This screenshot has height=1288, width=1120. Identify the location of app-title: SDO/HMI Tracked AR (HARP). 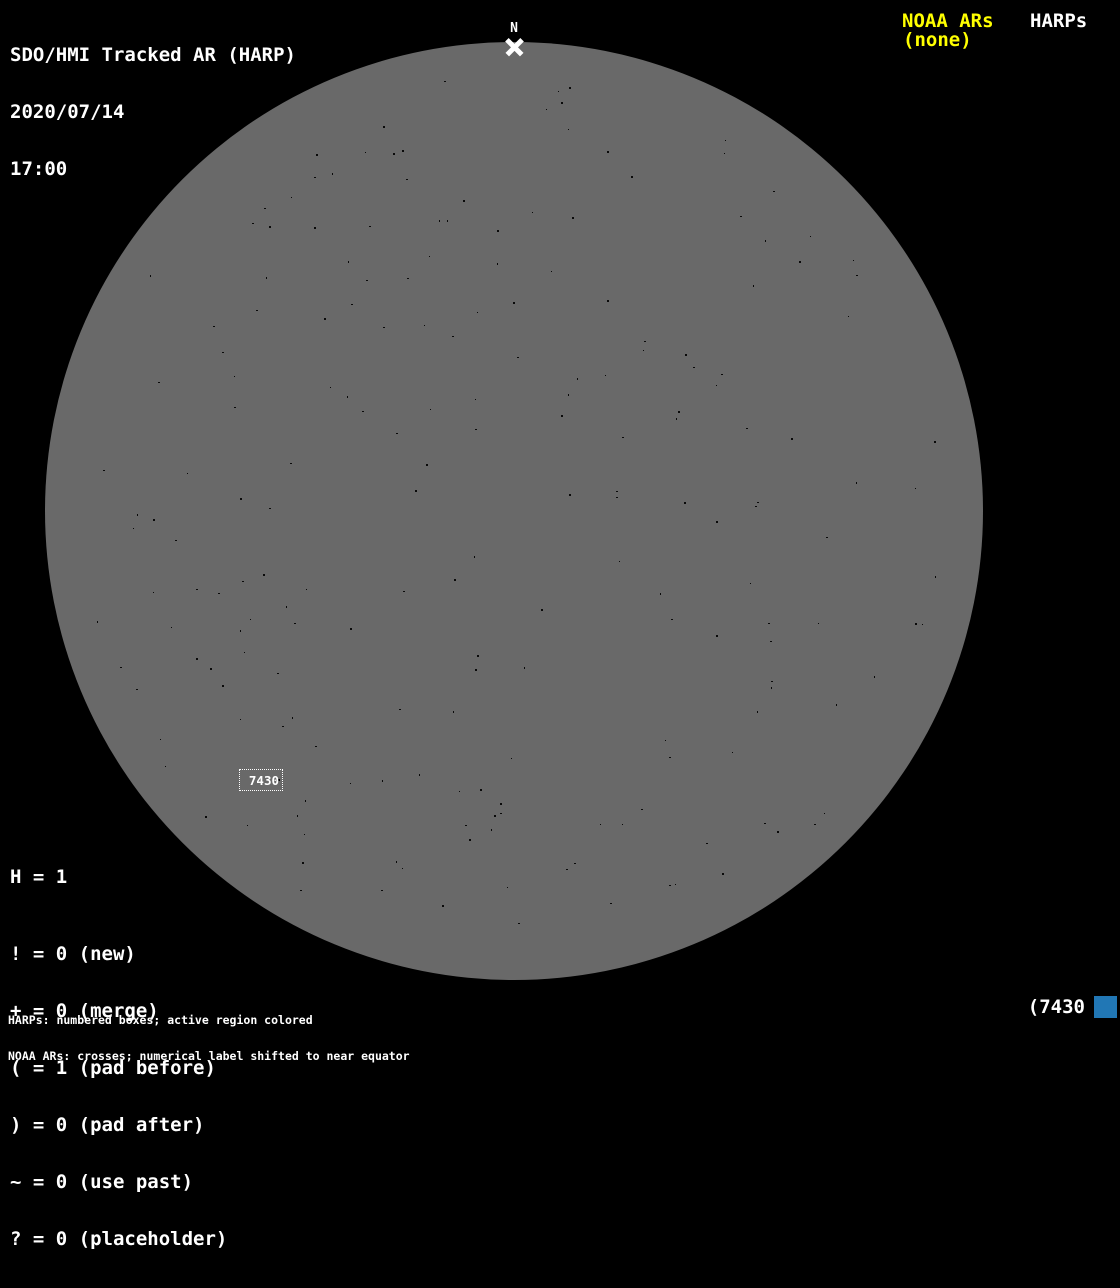
(153, 55).